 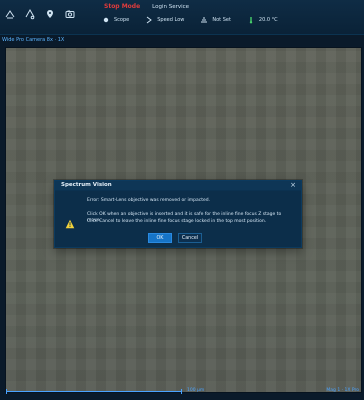 What do you see at coordinates (190, 20) in the screenshot?
I see `status-row: Scope Speed Low Not Set 20.0 °C` at bounding box center [190, 20].